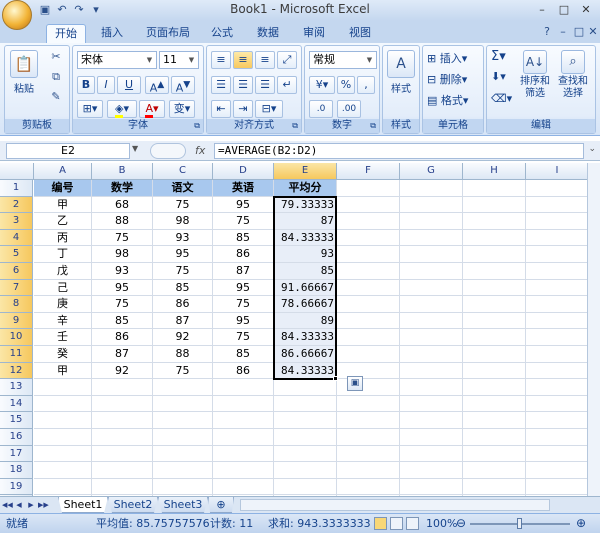 The height and width of the screenshot is (533, 600). What do you see at coordinates (368, 171) in the screenshot?
I see `column-header-f: F` at bounding box center [368, 171].